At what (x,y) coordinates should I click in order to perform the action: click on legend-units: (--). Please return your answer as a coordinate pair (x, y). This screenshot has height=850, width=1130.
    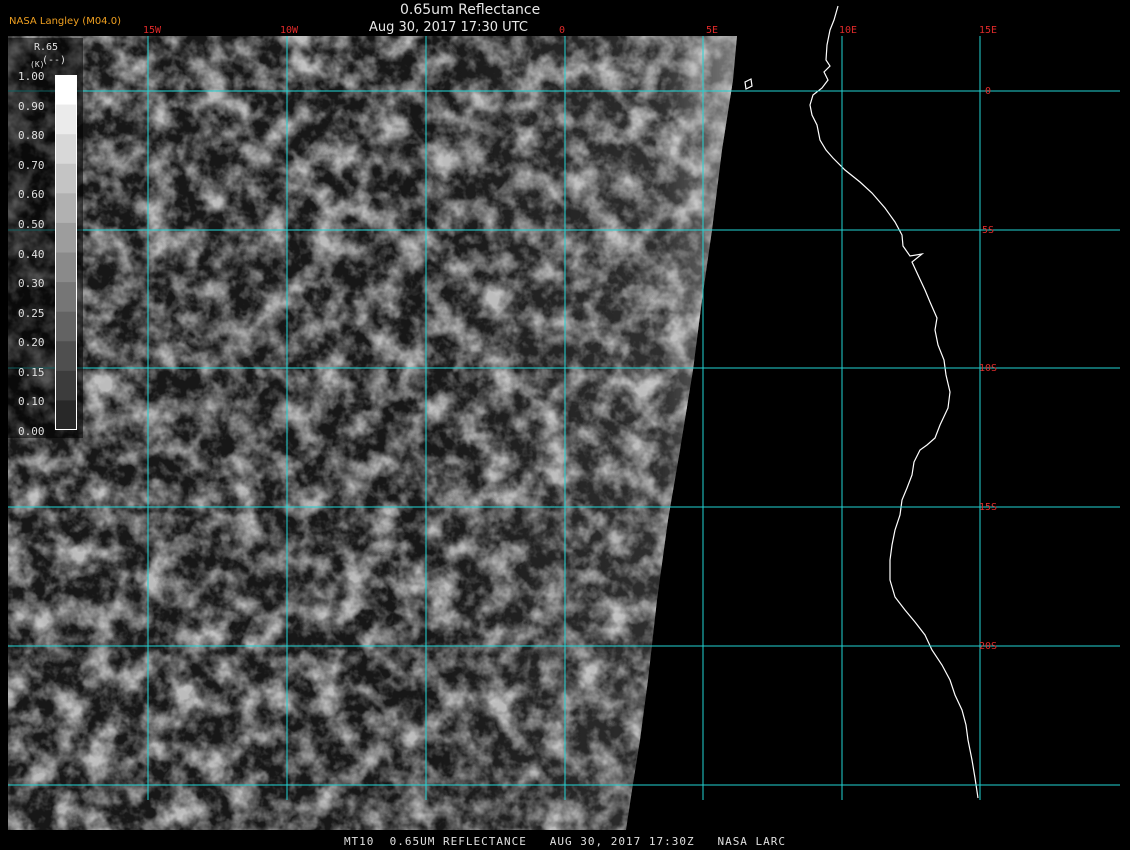
    Looking at the image, I should click on (54, 60).